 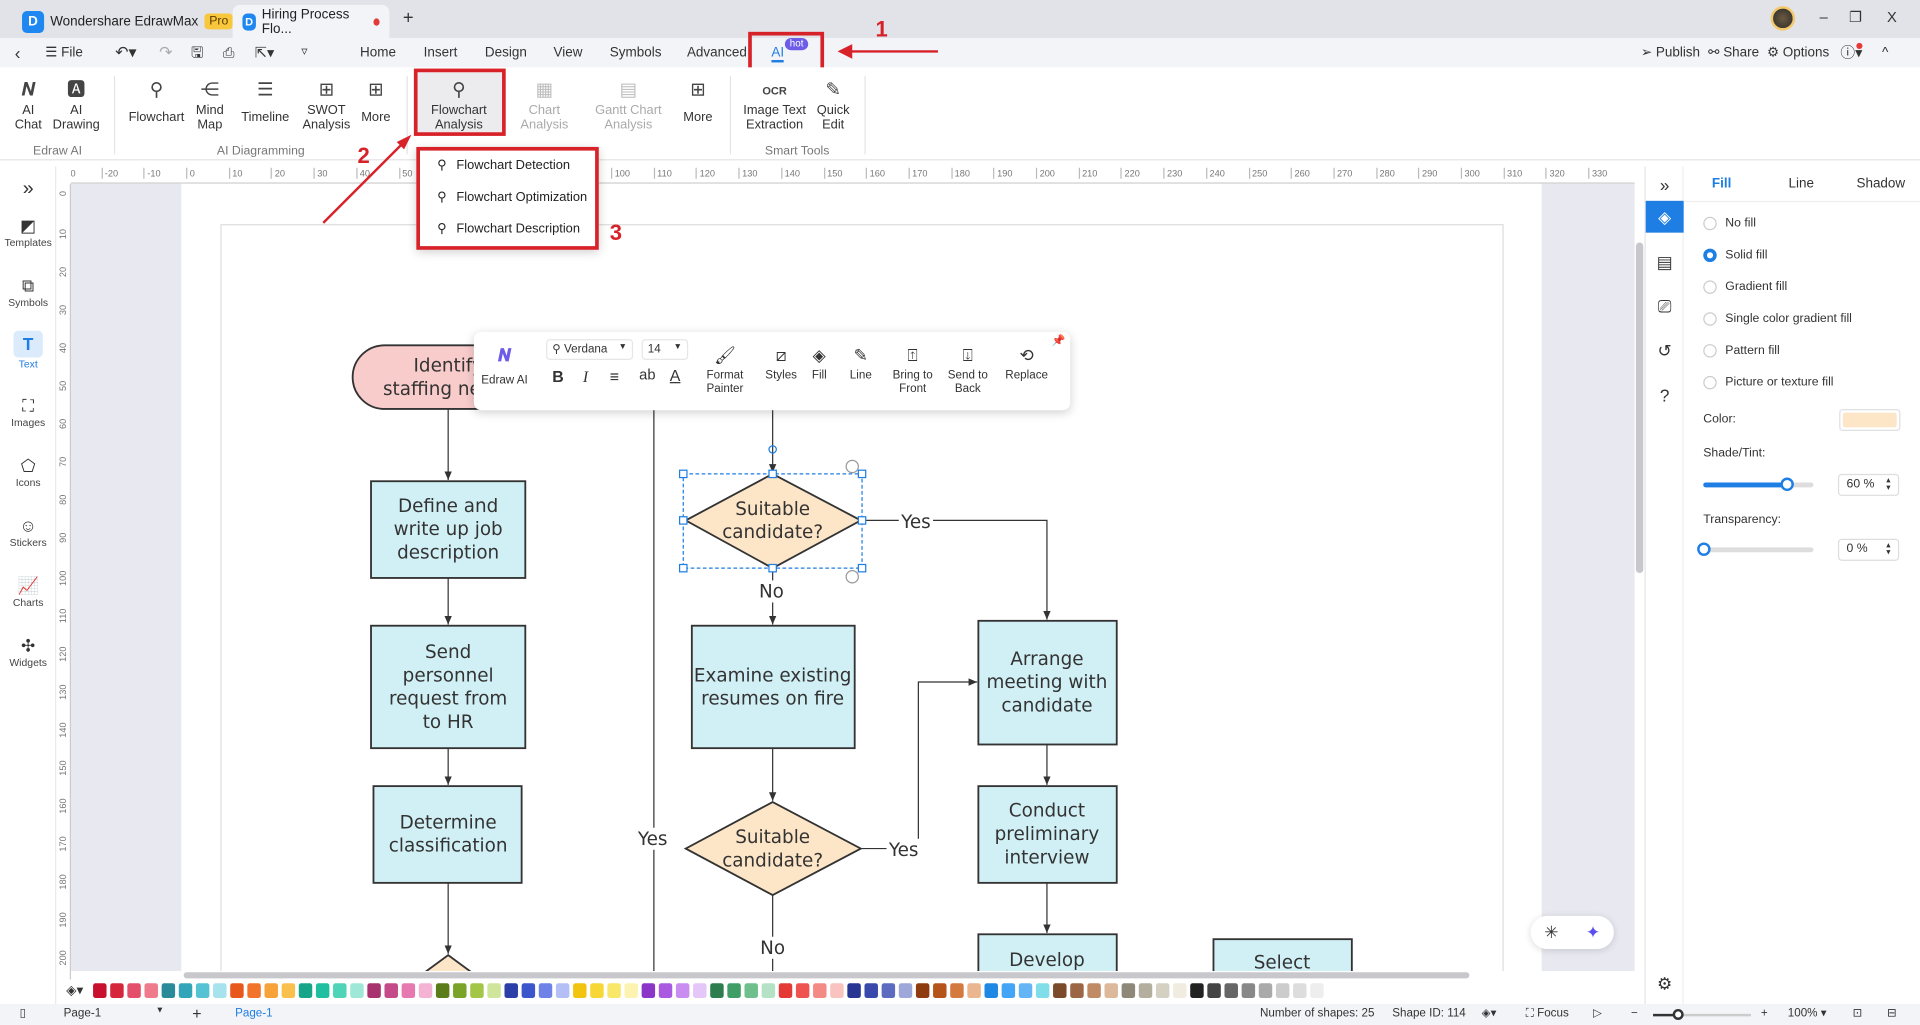 I want to click on zoom-thumb, so click(x=1678, y=1014).